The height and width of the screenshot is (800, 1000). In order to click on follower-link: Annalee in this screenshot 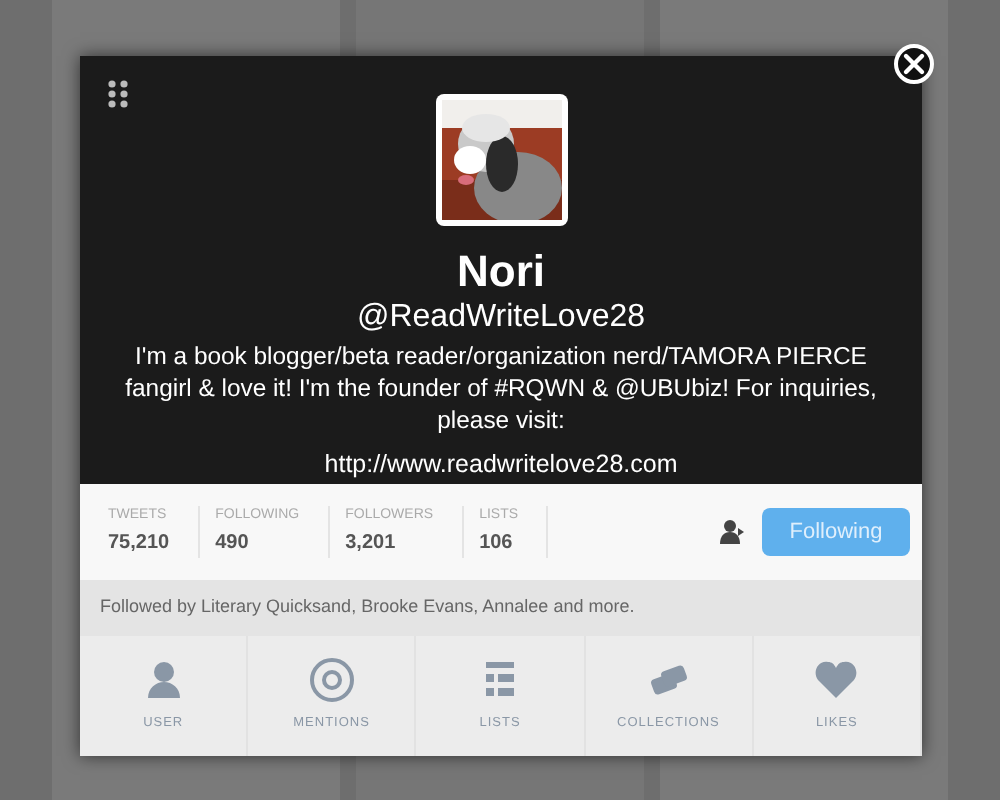, I will do `click(515, 606)`.